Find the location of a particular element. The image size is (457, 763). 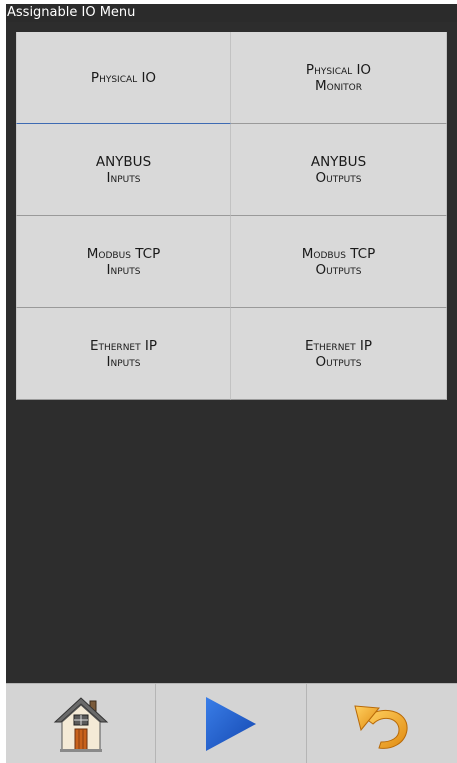

modbus-tcp-inputs-button: Modbus TCP Inputs is located at coordinates (123, 262).